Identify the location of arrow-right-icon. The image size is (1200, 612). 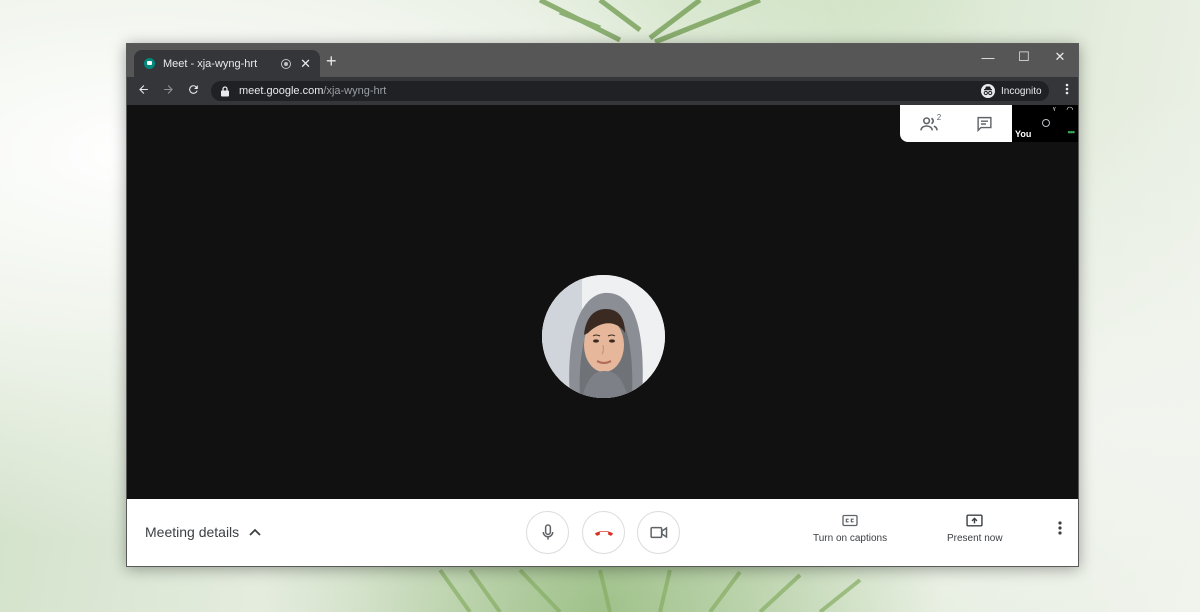
(168, 89).